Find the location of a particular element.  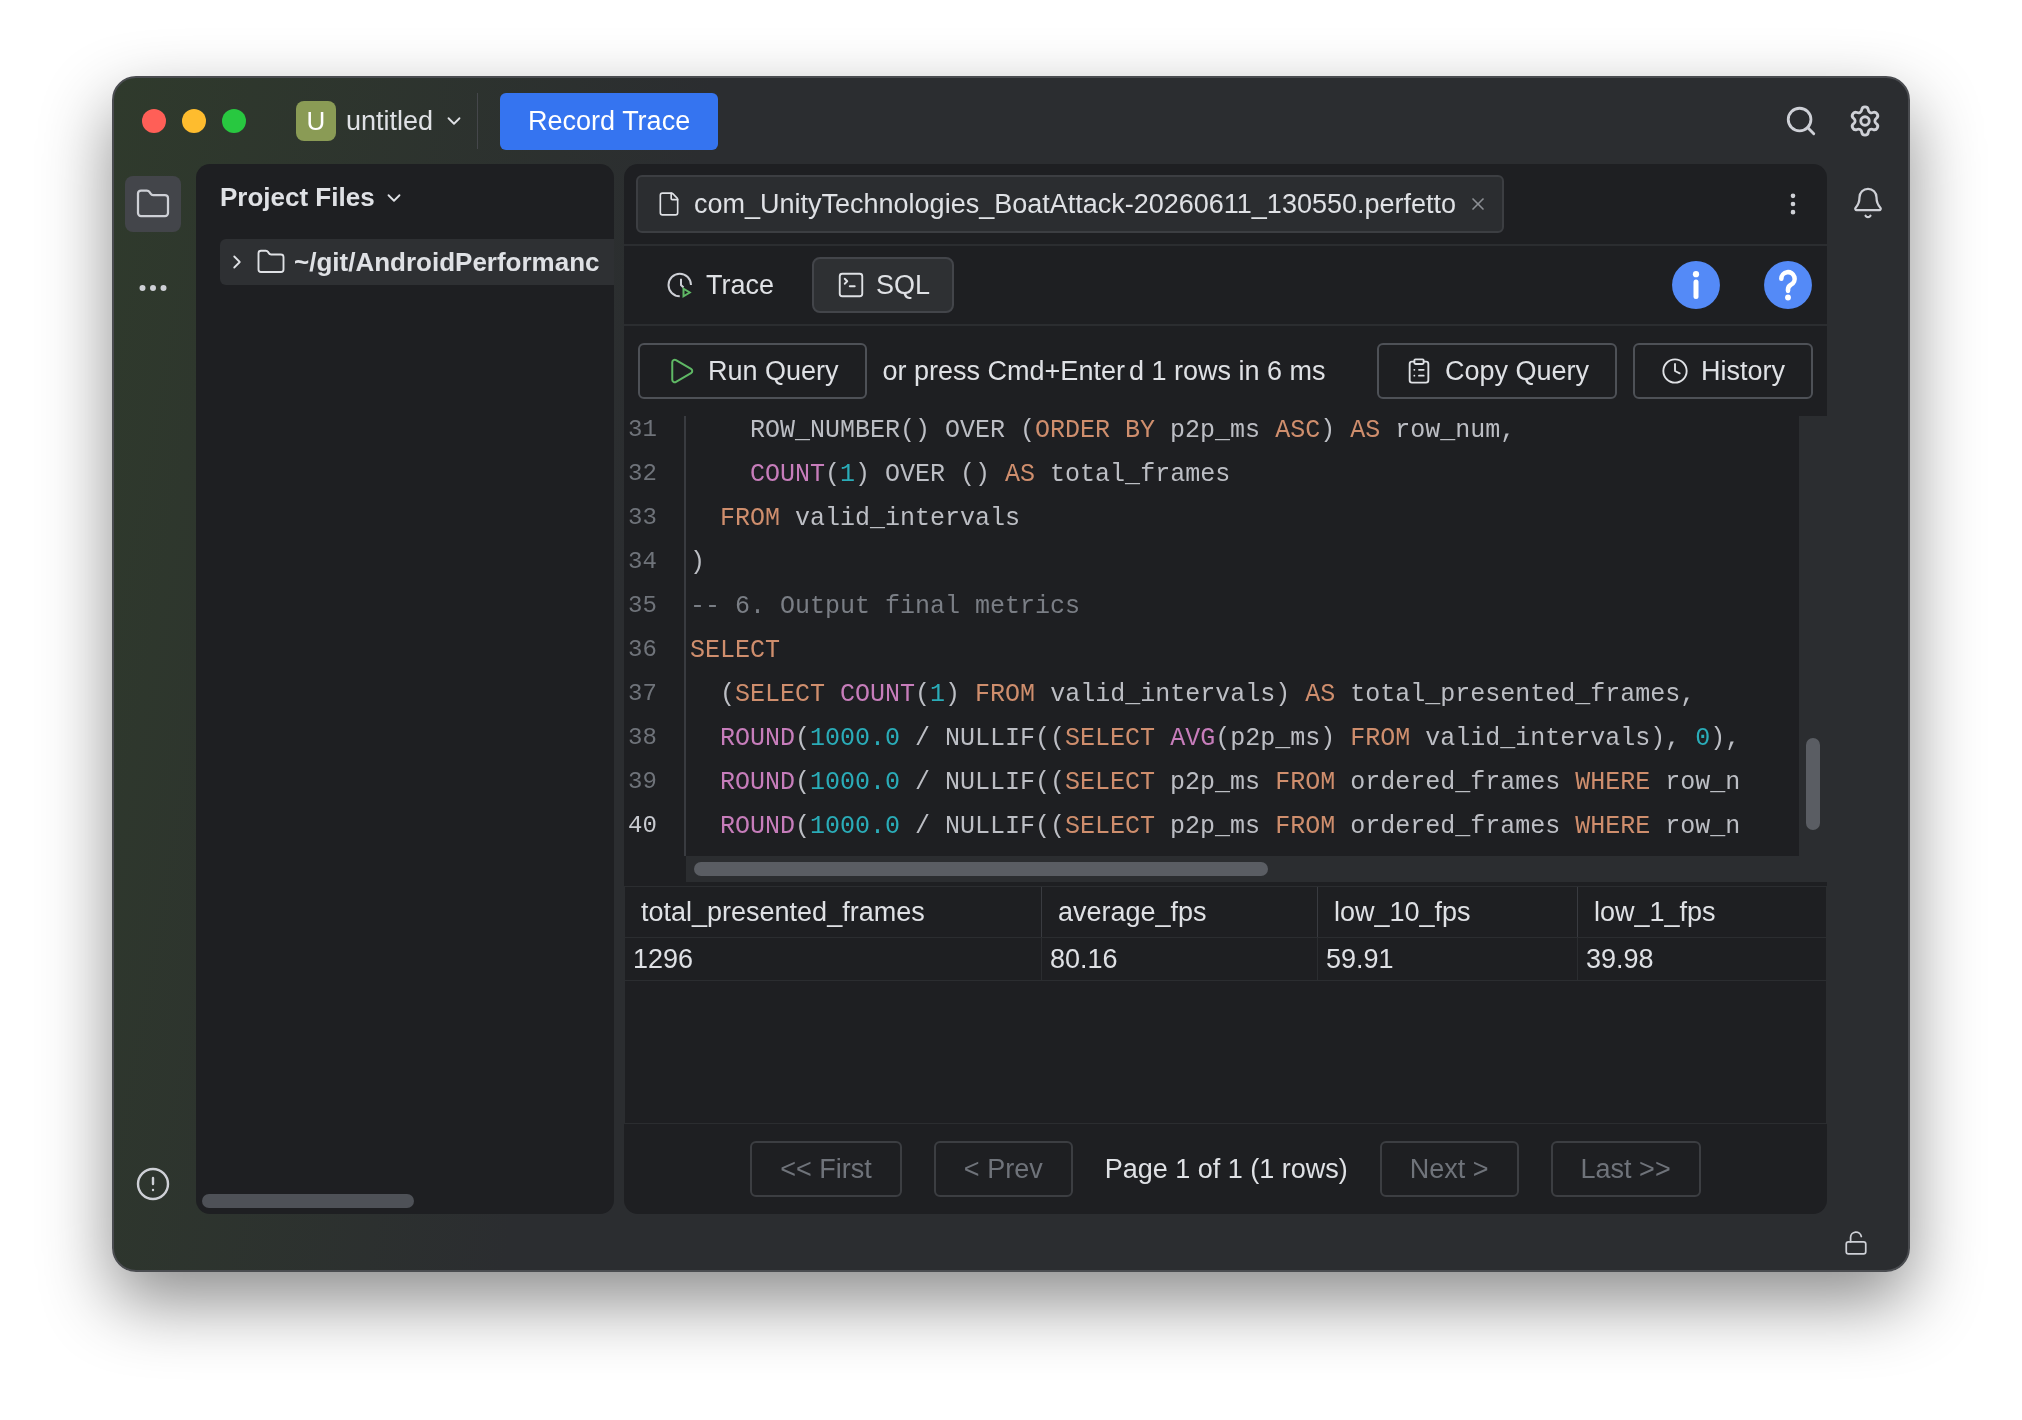

terminal-icon is located at coordinates (851, 285).